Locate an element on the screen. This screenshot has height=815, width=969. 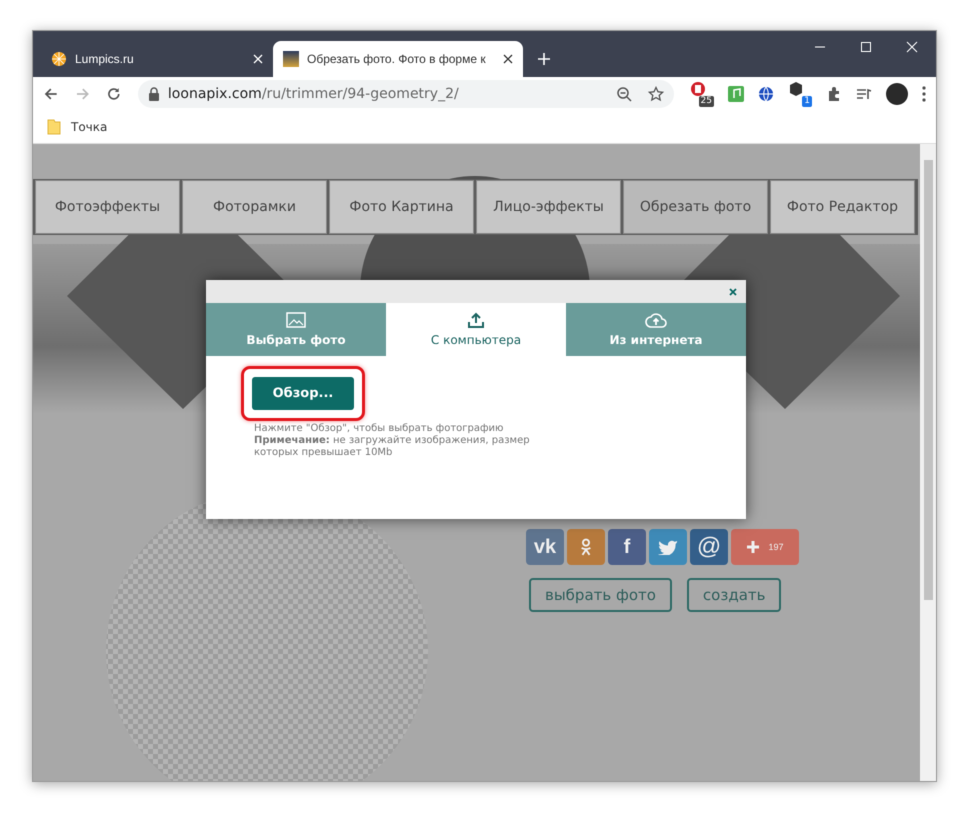
lock-icon is located at coordinates (154, 94).